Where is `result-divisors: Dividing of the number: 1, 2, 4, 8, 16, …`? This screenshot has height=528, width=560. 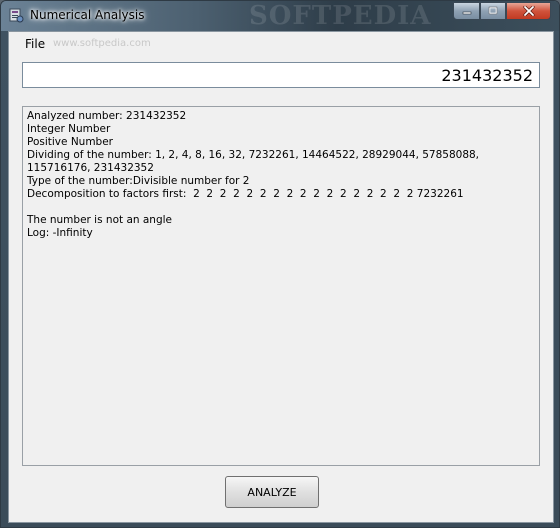
result-divisors: Dividing of the number: 1, 2, 4, 8, 16, … is located at coordinates (255, 161).